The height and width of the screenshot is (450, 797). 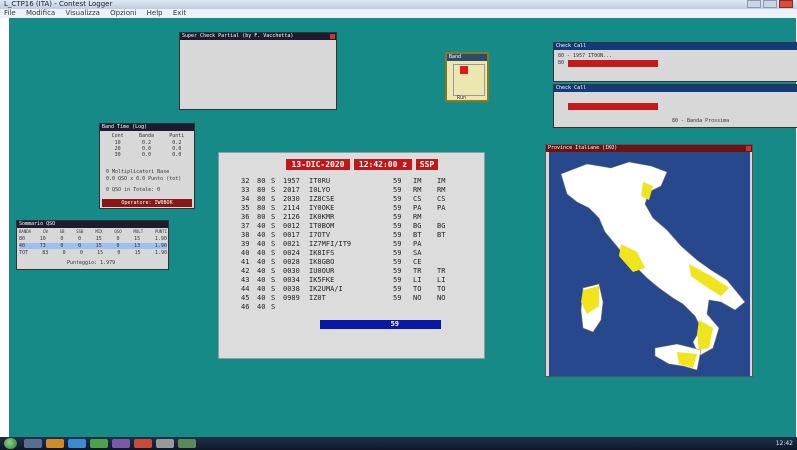 What do you see at coordinates (349, 181) in the screenshot?
I see `log-row: 32 80 S 1957 IT0RU 59 IM IM` at bounding box center [349, 181].